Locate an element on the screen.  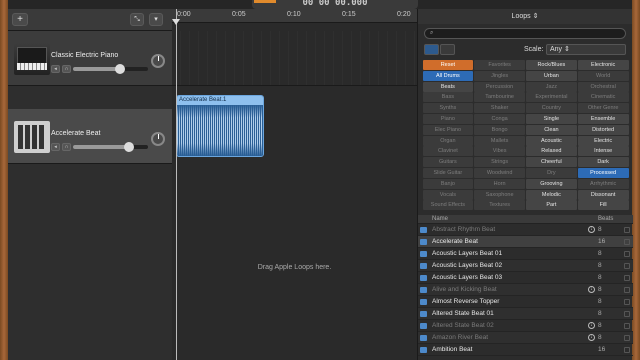
keyword-button: Urban is located at coordinates (551, 75).